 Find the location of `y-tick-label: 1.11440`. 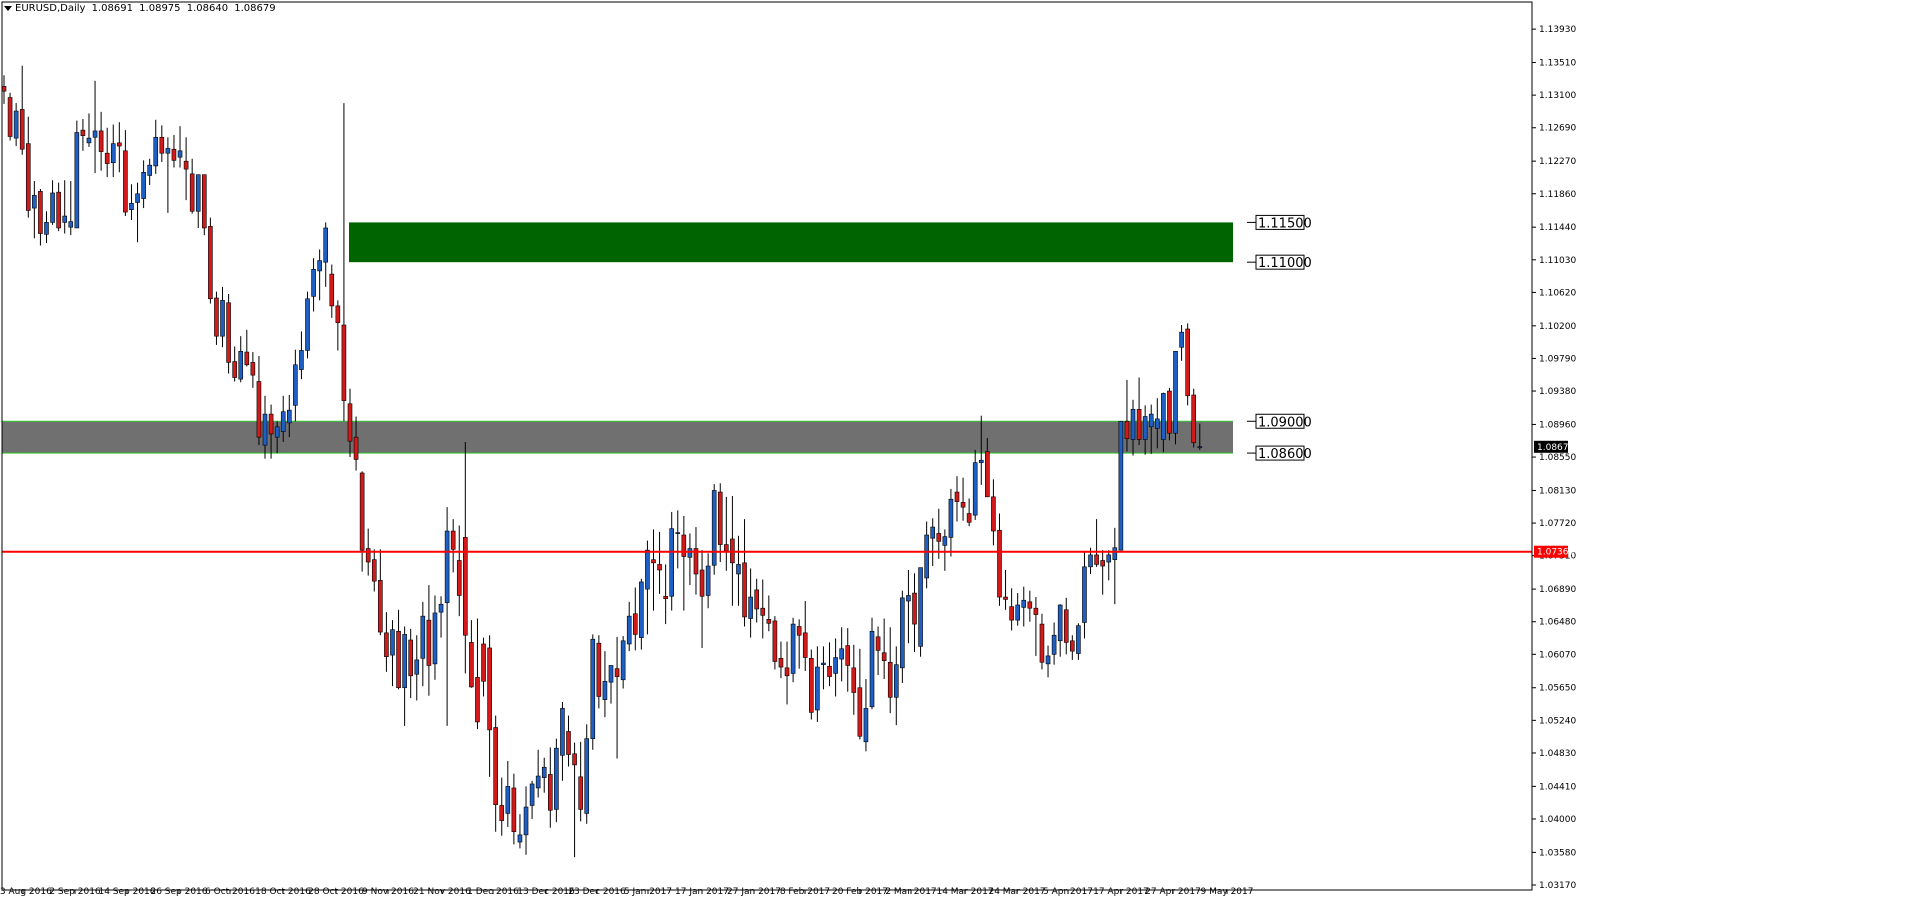

y-tick-label: 1.11440 is located at coordinates (1557, 228).